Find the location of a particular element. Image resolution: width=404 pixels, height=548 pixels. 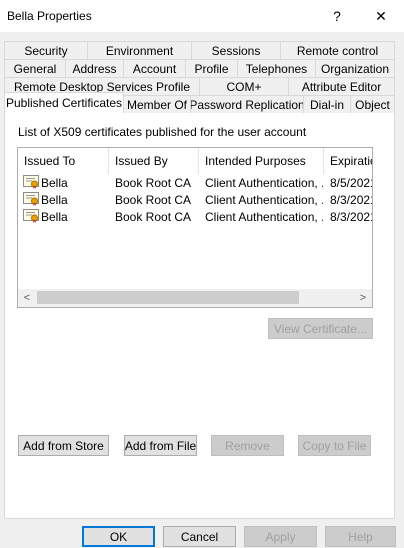

column-issued-by: Issued By is located at coordinates (154, 161).